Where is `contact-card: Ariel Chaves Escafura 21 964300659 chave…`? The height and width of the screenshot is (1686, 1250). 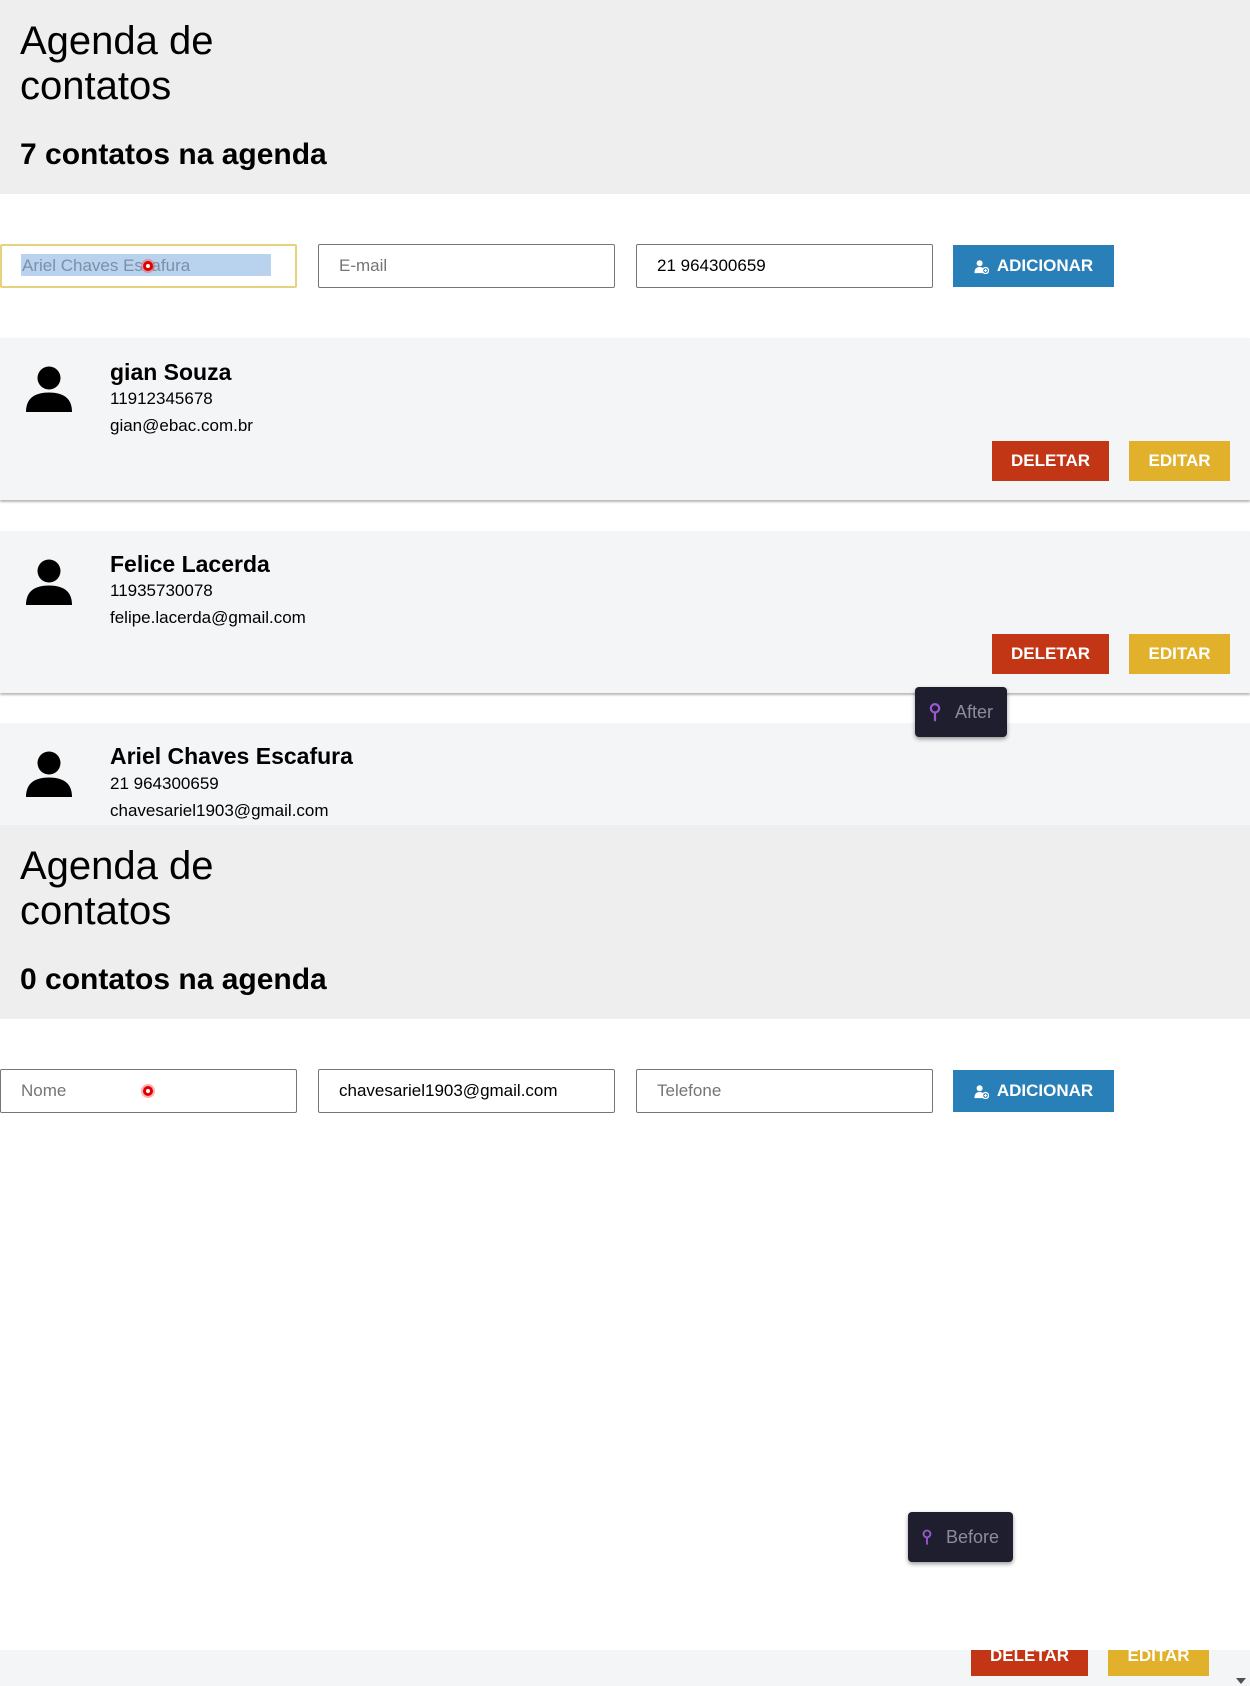 contact-card: Ariel Chaves Escafura 21 964300659 chave… is located at coordinates (625, 774).